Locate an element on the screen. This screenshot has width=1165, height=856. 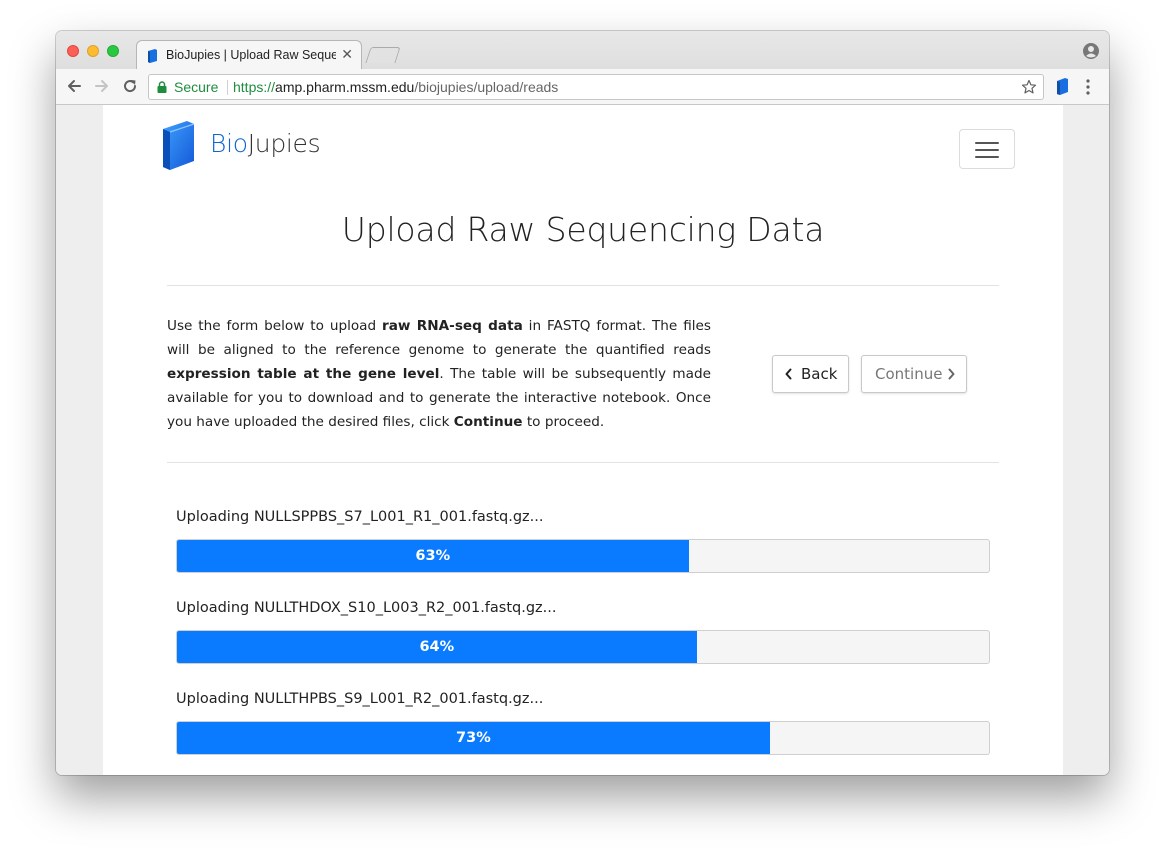
nav-menu-button is located at coordinates (987, 149).